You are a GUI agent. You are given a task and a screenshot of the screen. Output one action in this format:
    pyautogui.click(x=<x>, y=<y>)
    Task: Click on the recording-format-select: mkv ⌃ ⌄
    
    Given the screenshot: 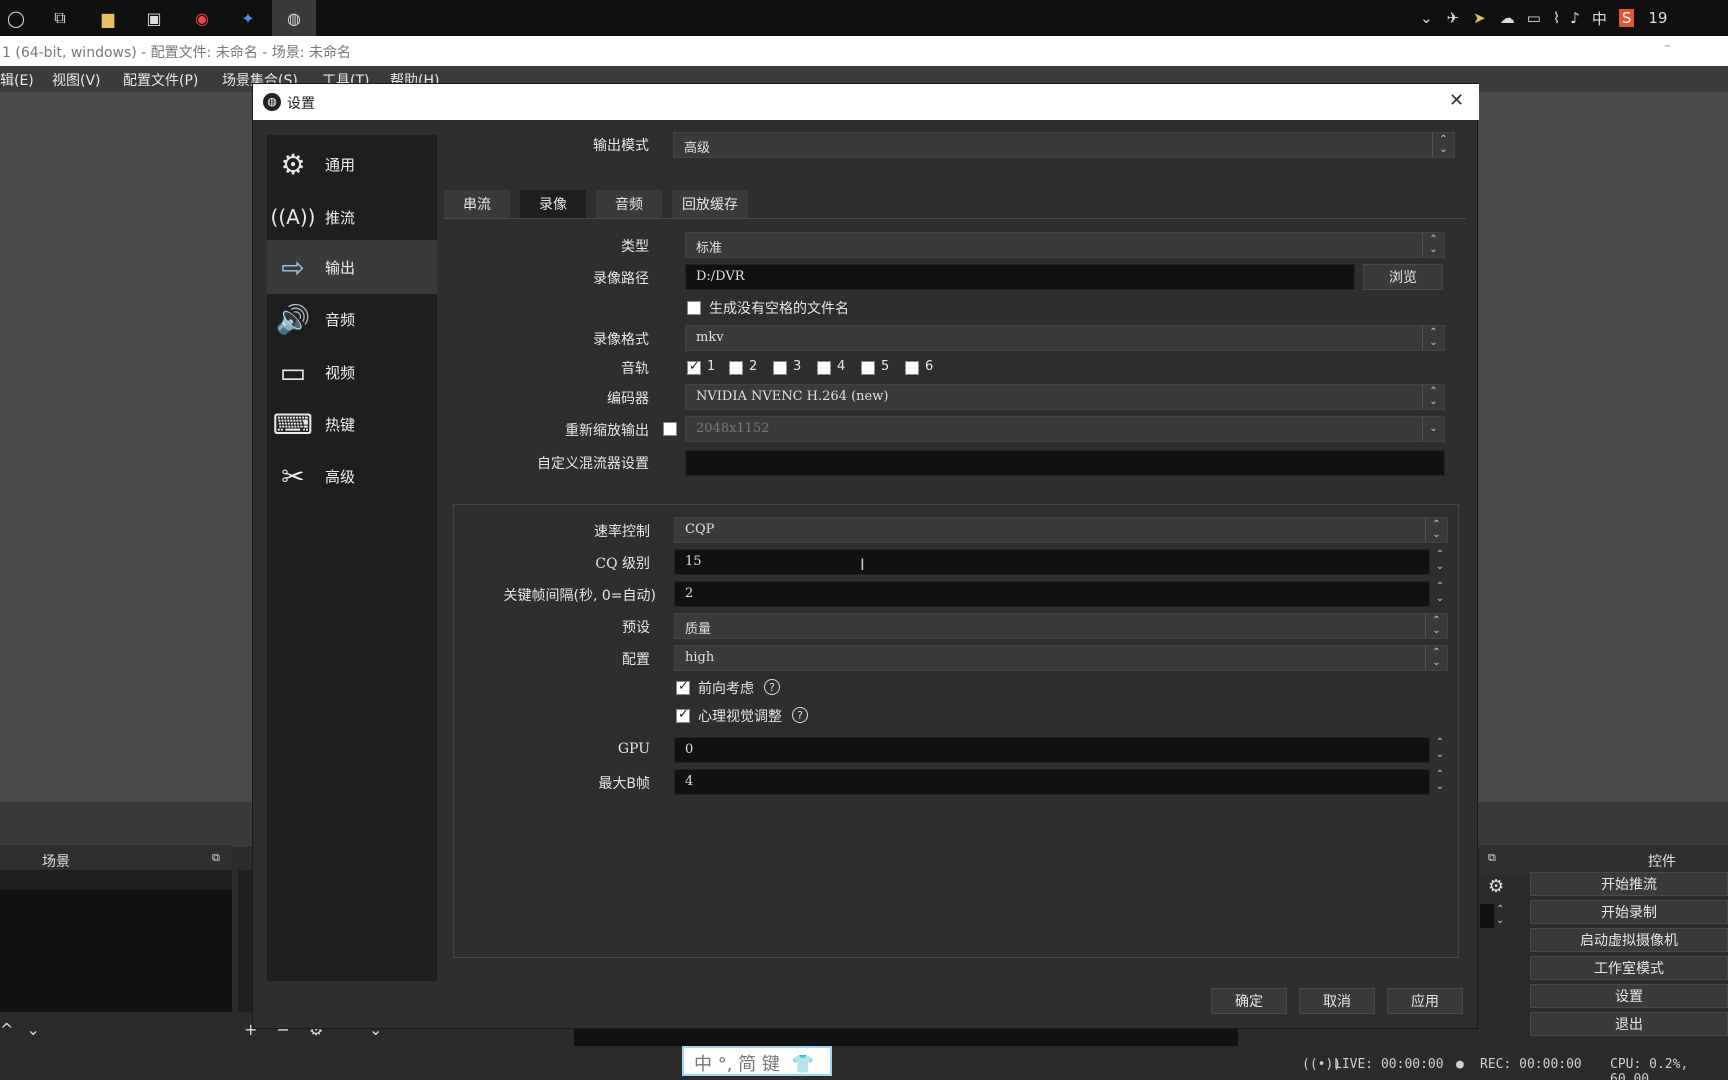 What is the action you would take?
    pyautogui.click(x=1065, y=338)
    